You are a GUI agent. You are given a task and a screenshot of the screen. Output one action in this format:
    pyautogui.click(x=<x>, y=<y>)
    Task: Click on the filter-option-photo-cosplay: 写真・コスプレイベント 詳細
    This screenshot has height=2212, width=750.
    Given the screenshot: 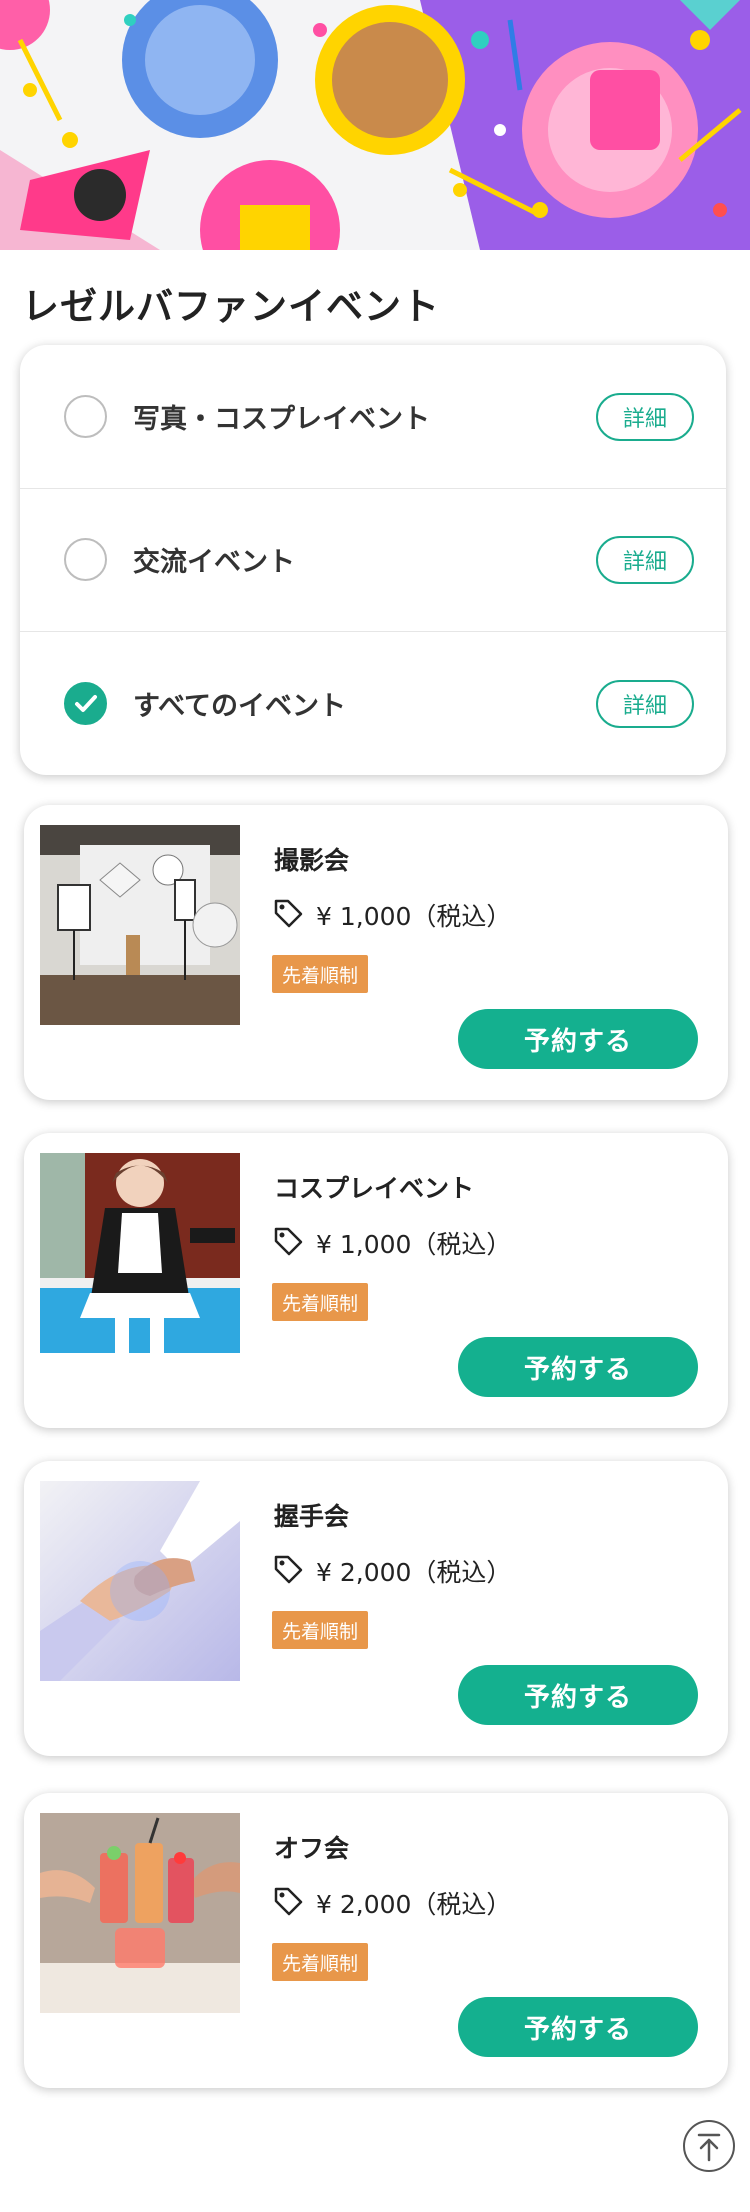 What is the action you would take?
    pyautogui.click(x=373, y=417)
    